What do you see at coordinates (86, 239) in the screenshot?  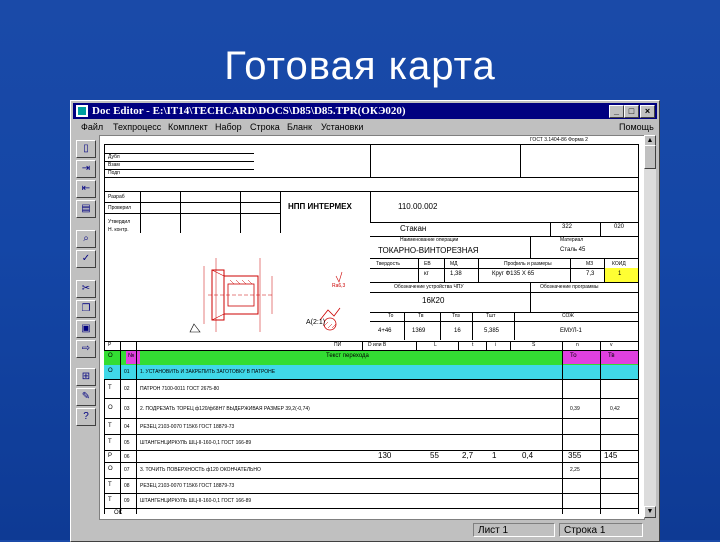 I see `search-document-icon: ⌕` at bounding box center [86, 239].